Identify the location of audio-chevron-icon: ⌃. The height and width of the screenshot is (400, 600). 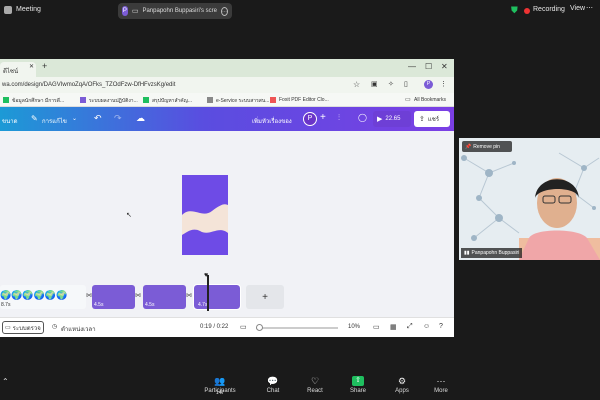
(5, 381).